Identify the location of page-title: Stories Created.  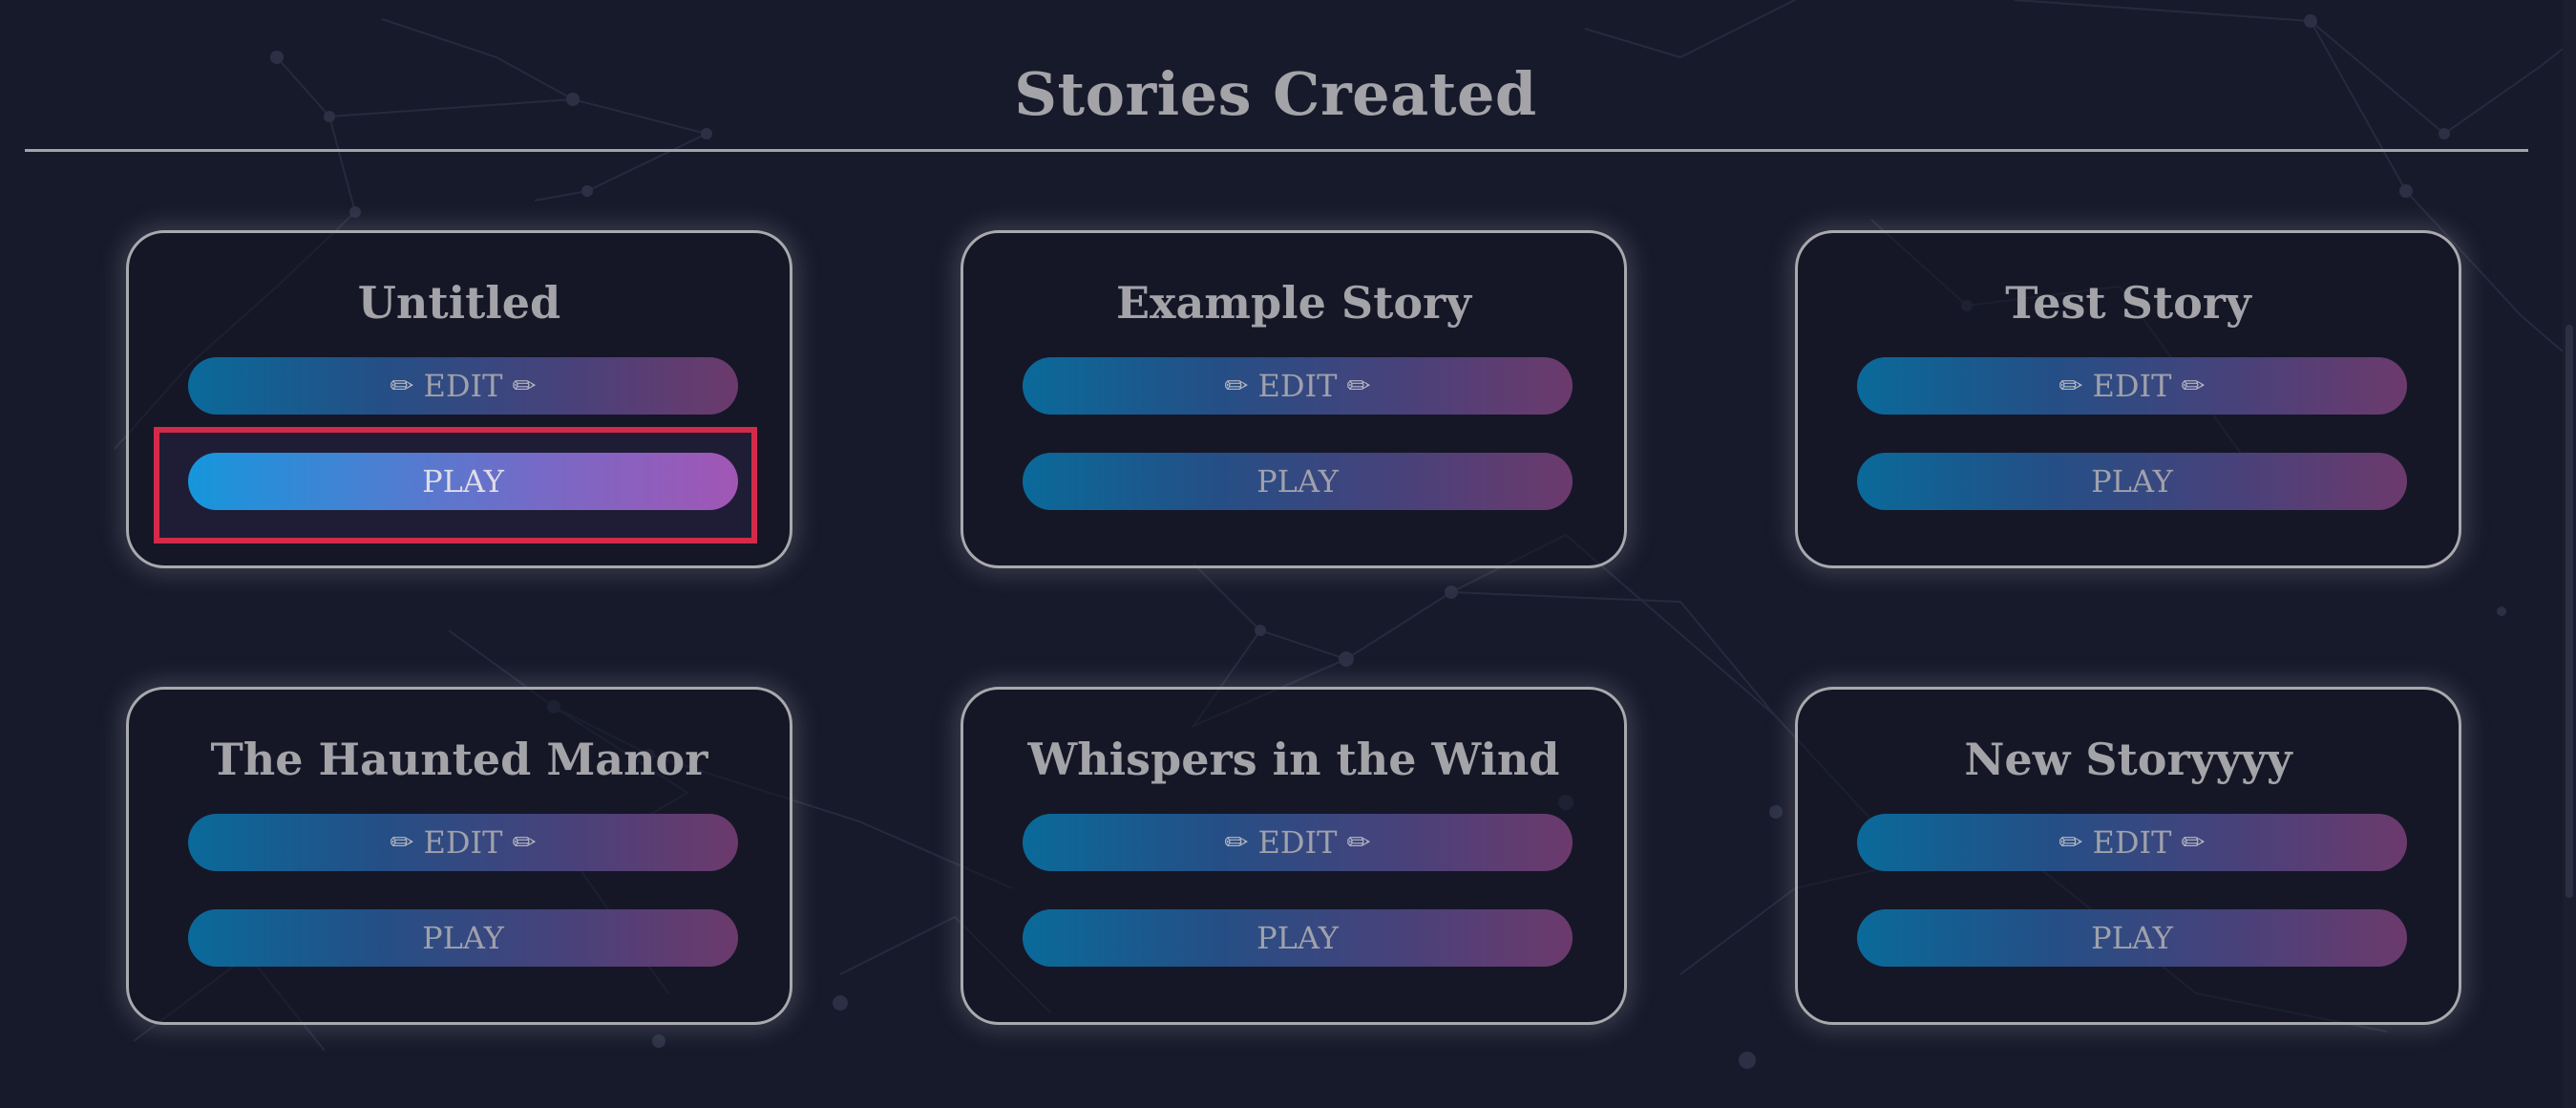
(1275, 94).